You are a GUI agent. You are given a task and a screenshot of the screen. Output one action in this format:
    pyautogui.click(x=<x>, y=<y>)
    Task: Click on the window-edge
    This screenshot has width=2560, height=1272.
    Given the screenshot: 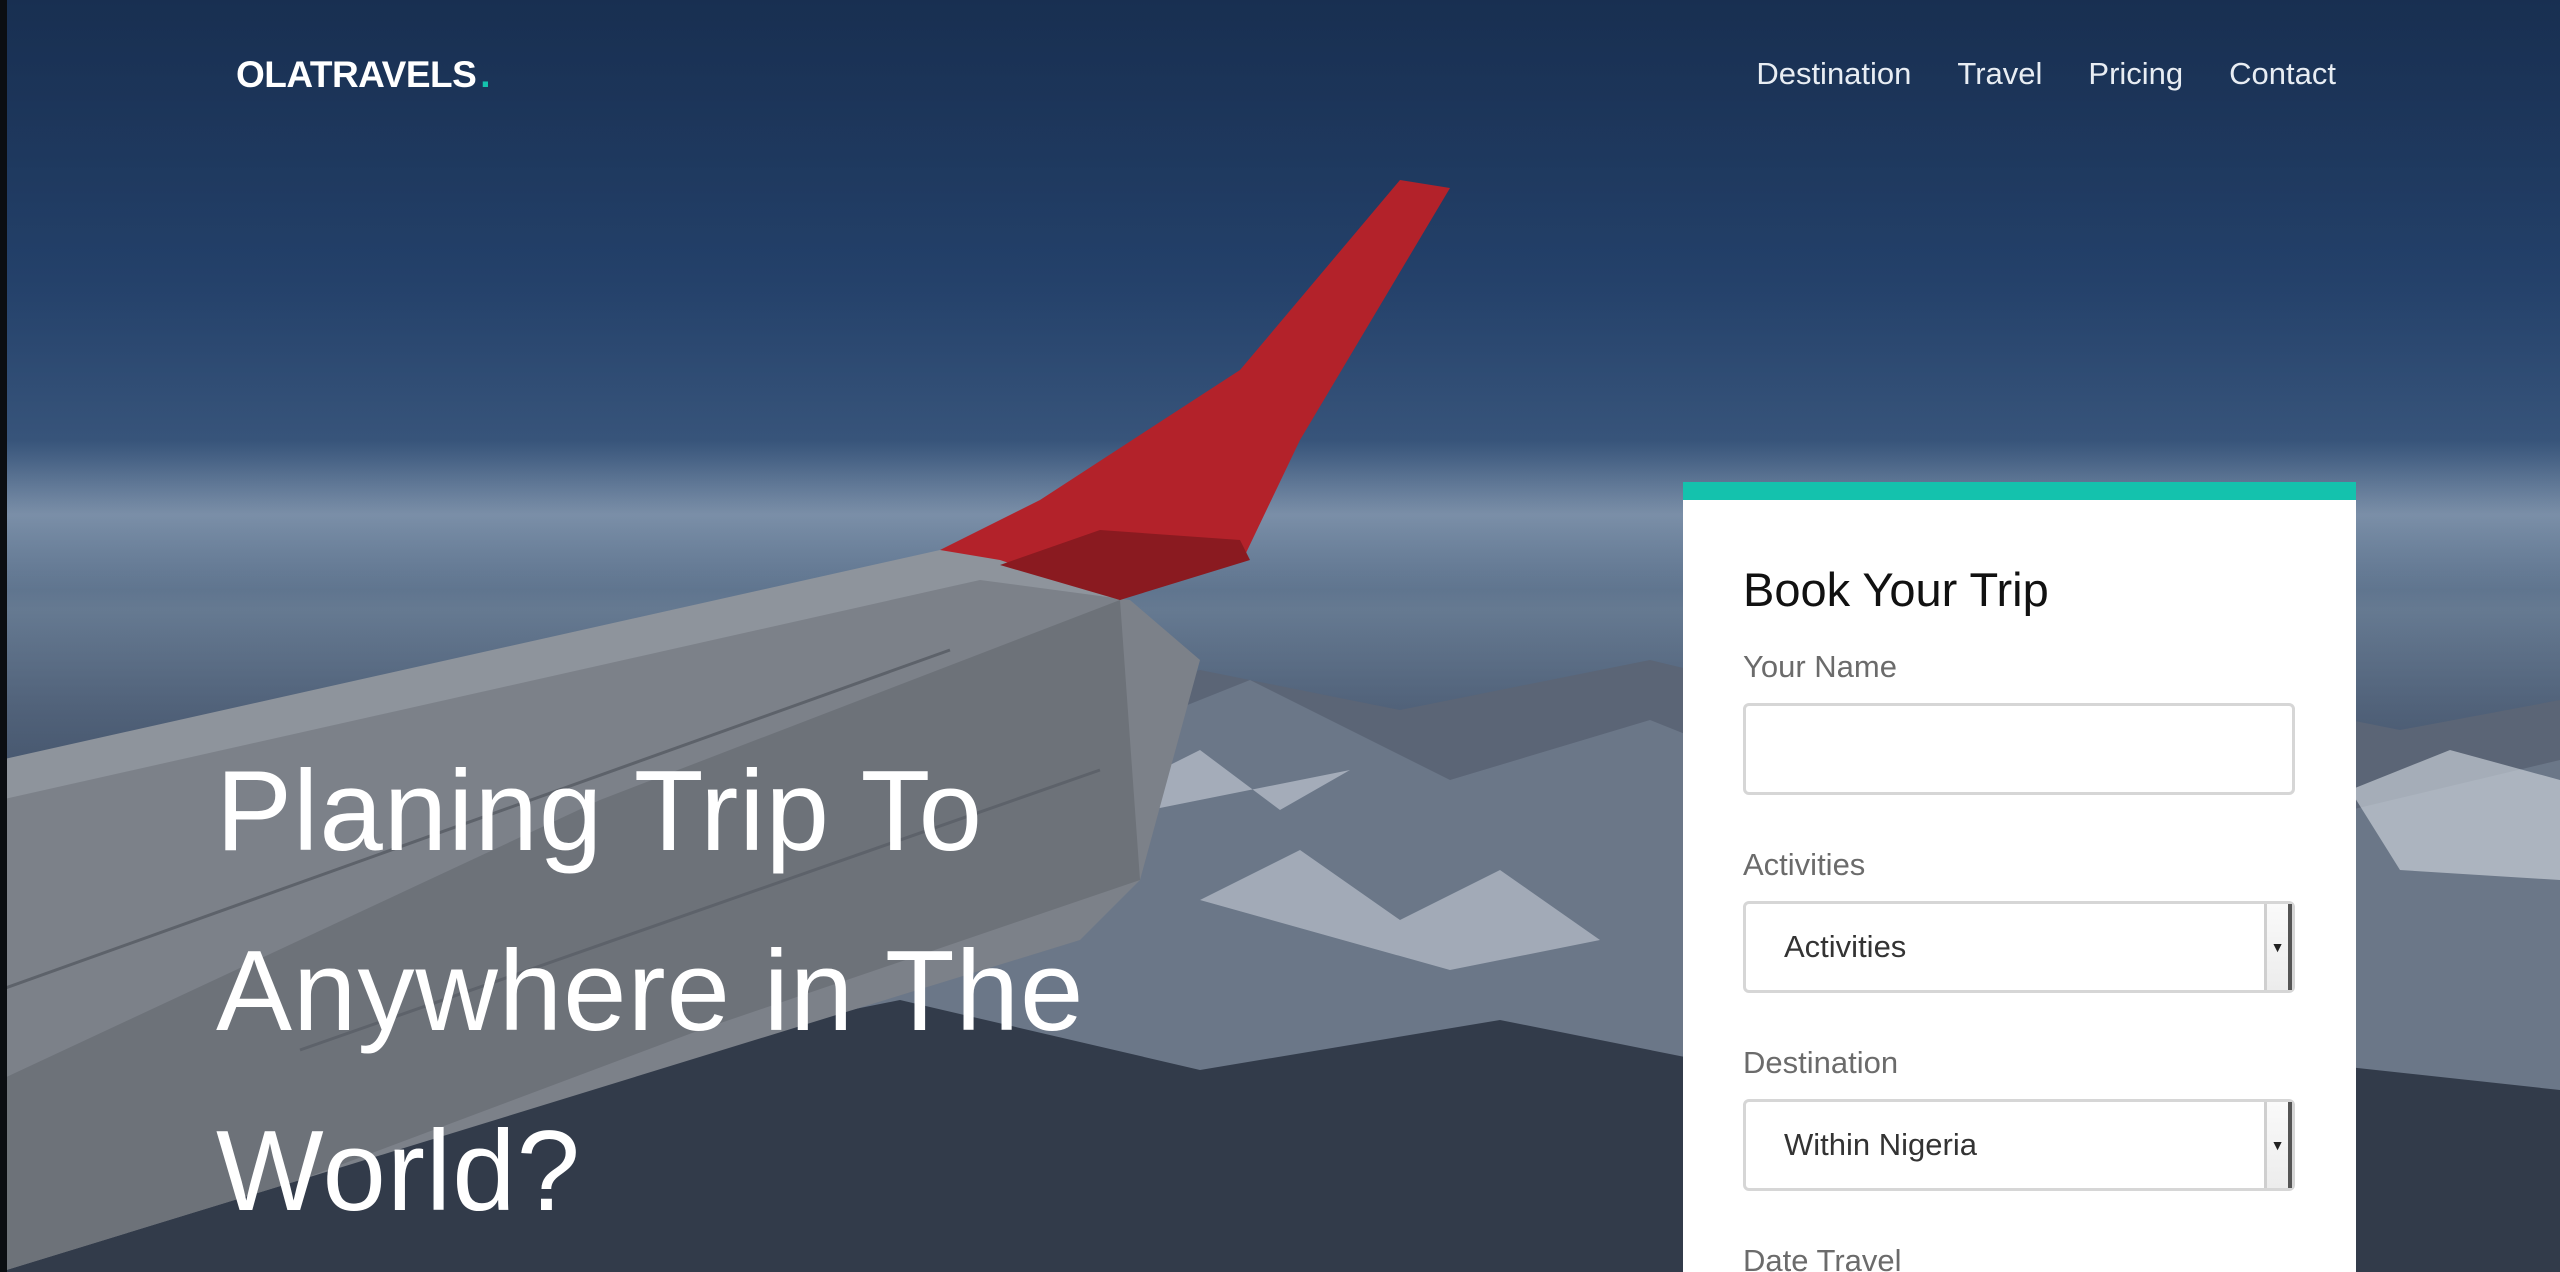 What is the action you would take?
    pyautogui.click(x=3, y=636)
    